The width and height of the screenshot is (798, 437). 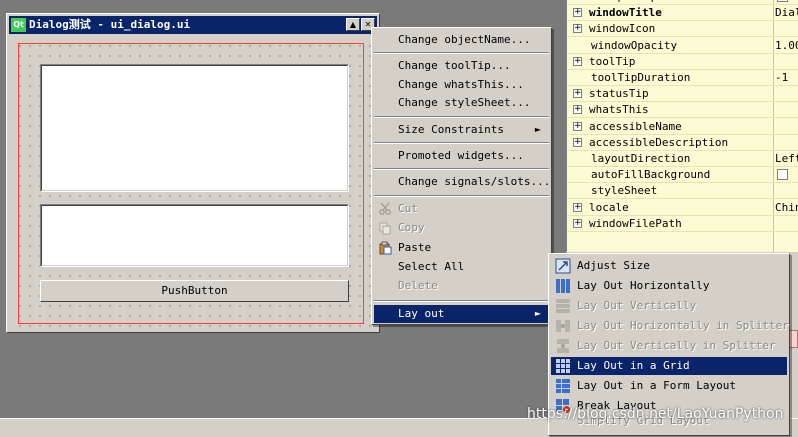 I want to click on property-row: layoutDirection Left, so click(x=682, y=159).